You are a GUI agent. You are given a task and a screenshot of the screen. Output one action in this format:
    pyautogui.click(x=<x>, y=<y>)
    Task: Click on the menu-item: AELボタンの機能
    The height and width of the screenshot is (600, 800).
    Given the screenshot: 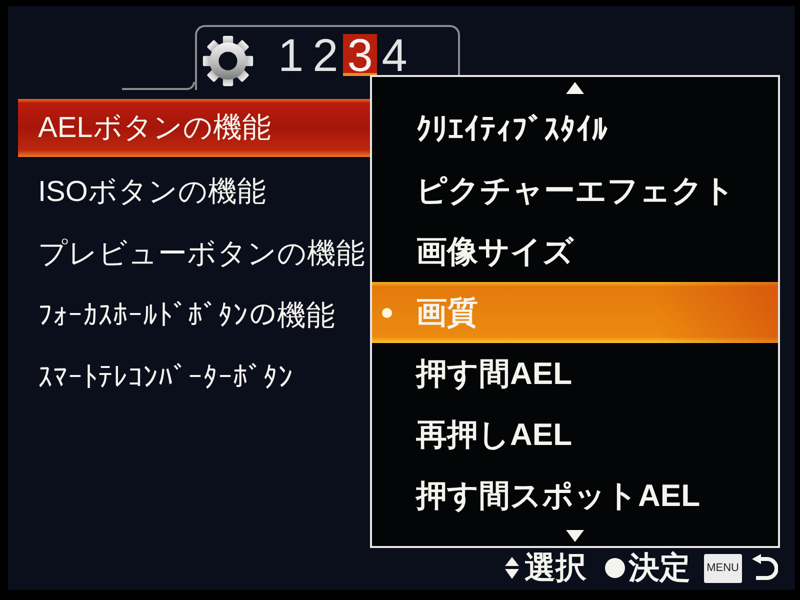 What is the action you would take?
    pyautogui.click(x=195, y=128)
    